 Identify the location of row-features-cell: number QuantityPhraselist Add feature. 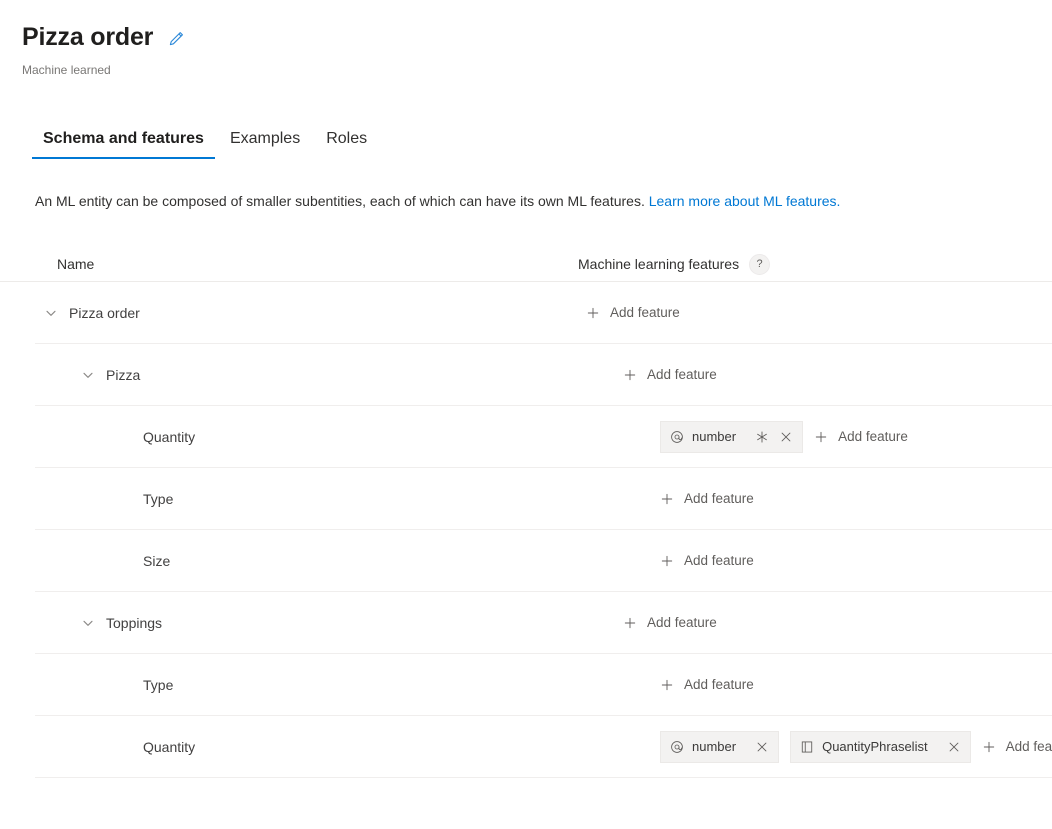
(856, 746).